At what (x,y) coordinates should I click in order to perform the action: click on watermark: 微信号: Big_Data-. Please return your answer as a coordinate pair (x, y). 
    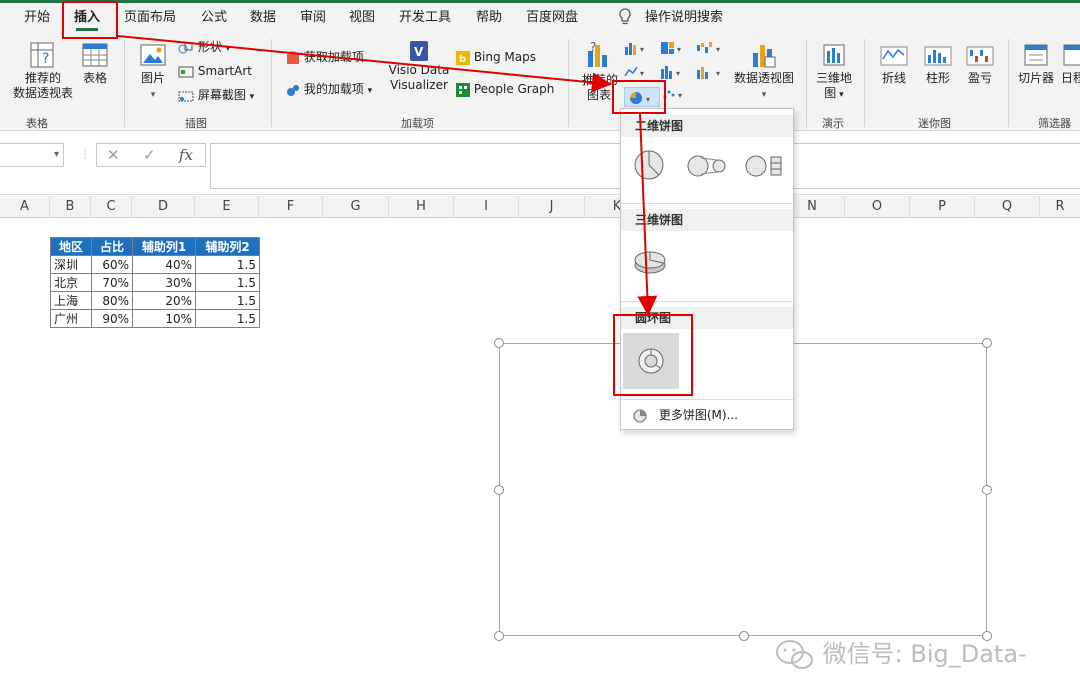
    Looking at the image, I should click on (901, 654).